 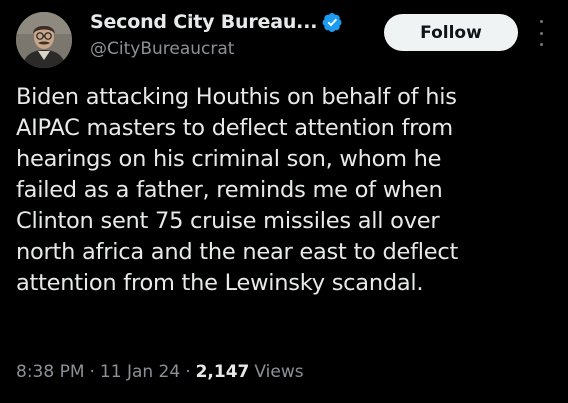 I want to click on handle: @CityBureaucrat, so click(x=240, y=49).